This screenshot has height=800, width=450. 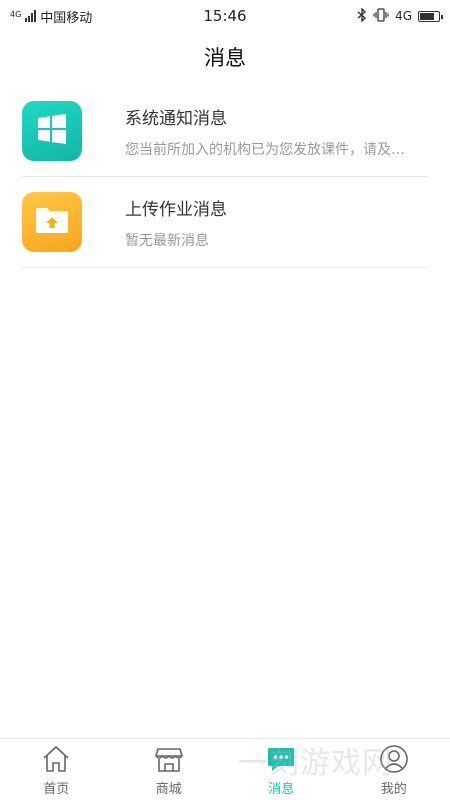 What do you see at coordinates (169, 759) in the screenshot?
I see `store-icon` at bounding box center [169, 759].